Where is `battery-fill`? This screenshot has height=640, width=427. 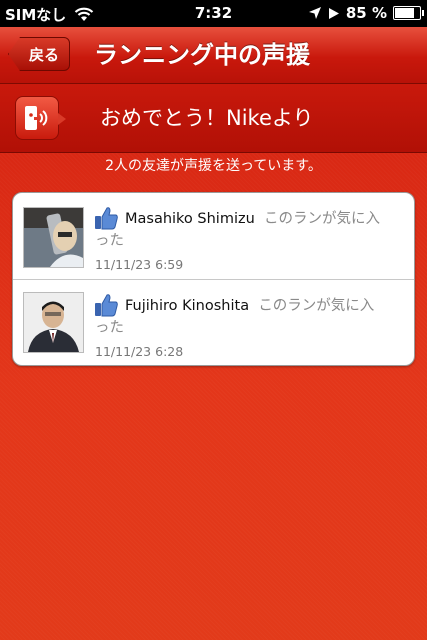 battery-fill is located at coordinates (404, 13).